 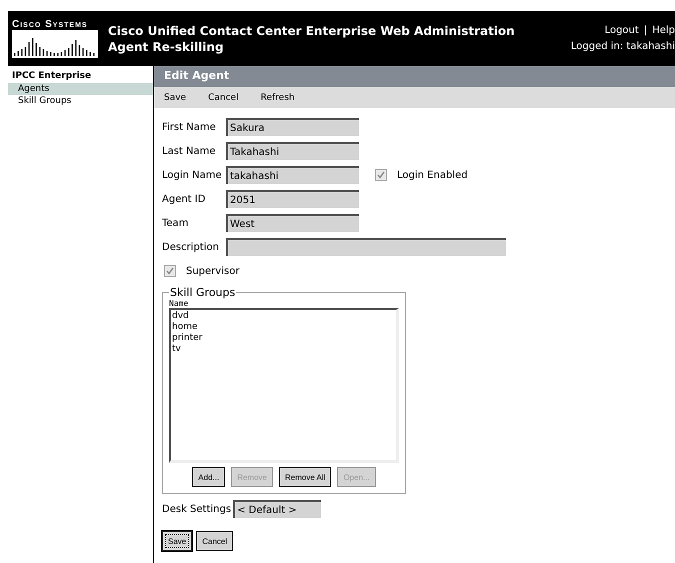 I want to click on toolbar-button: Save, so click(x=175, y=97).